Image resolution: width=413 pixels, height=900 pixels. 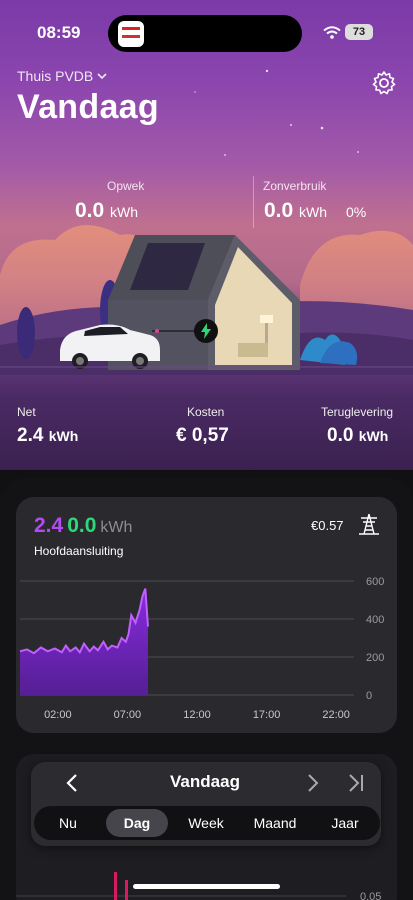 I want to click on y-tick-label: 0, so click(x=369, y=696).